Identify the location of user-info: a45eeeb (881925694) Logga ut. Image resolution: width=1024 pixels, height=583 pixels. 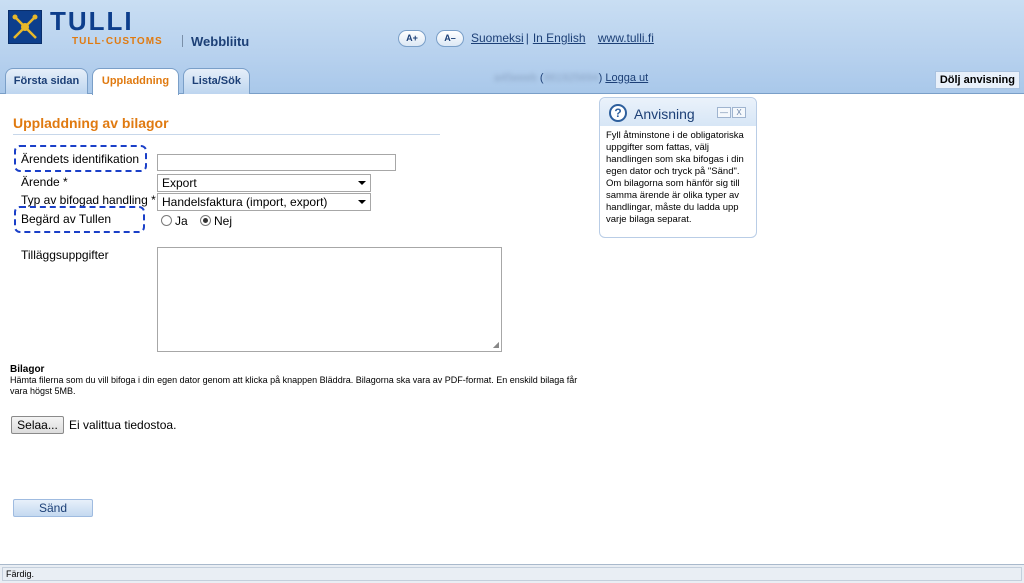
(571, 78).